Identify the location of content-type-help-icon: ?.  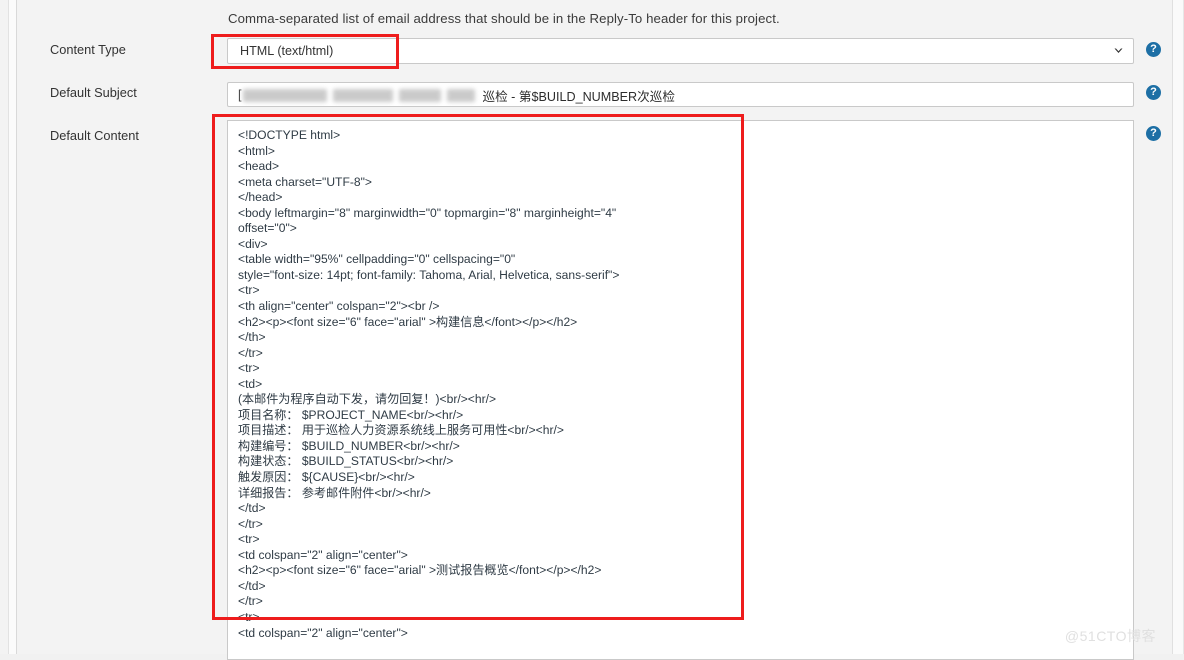
(1153, 49).